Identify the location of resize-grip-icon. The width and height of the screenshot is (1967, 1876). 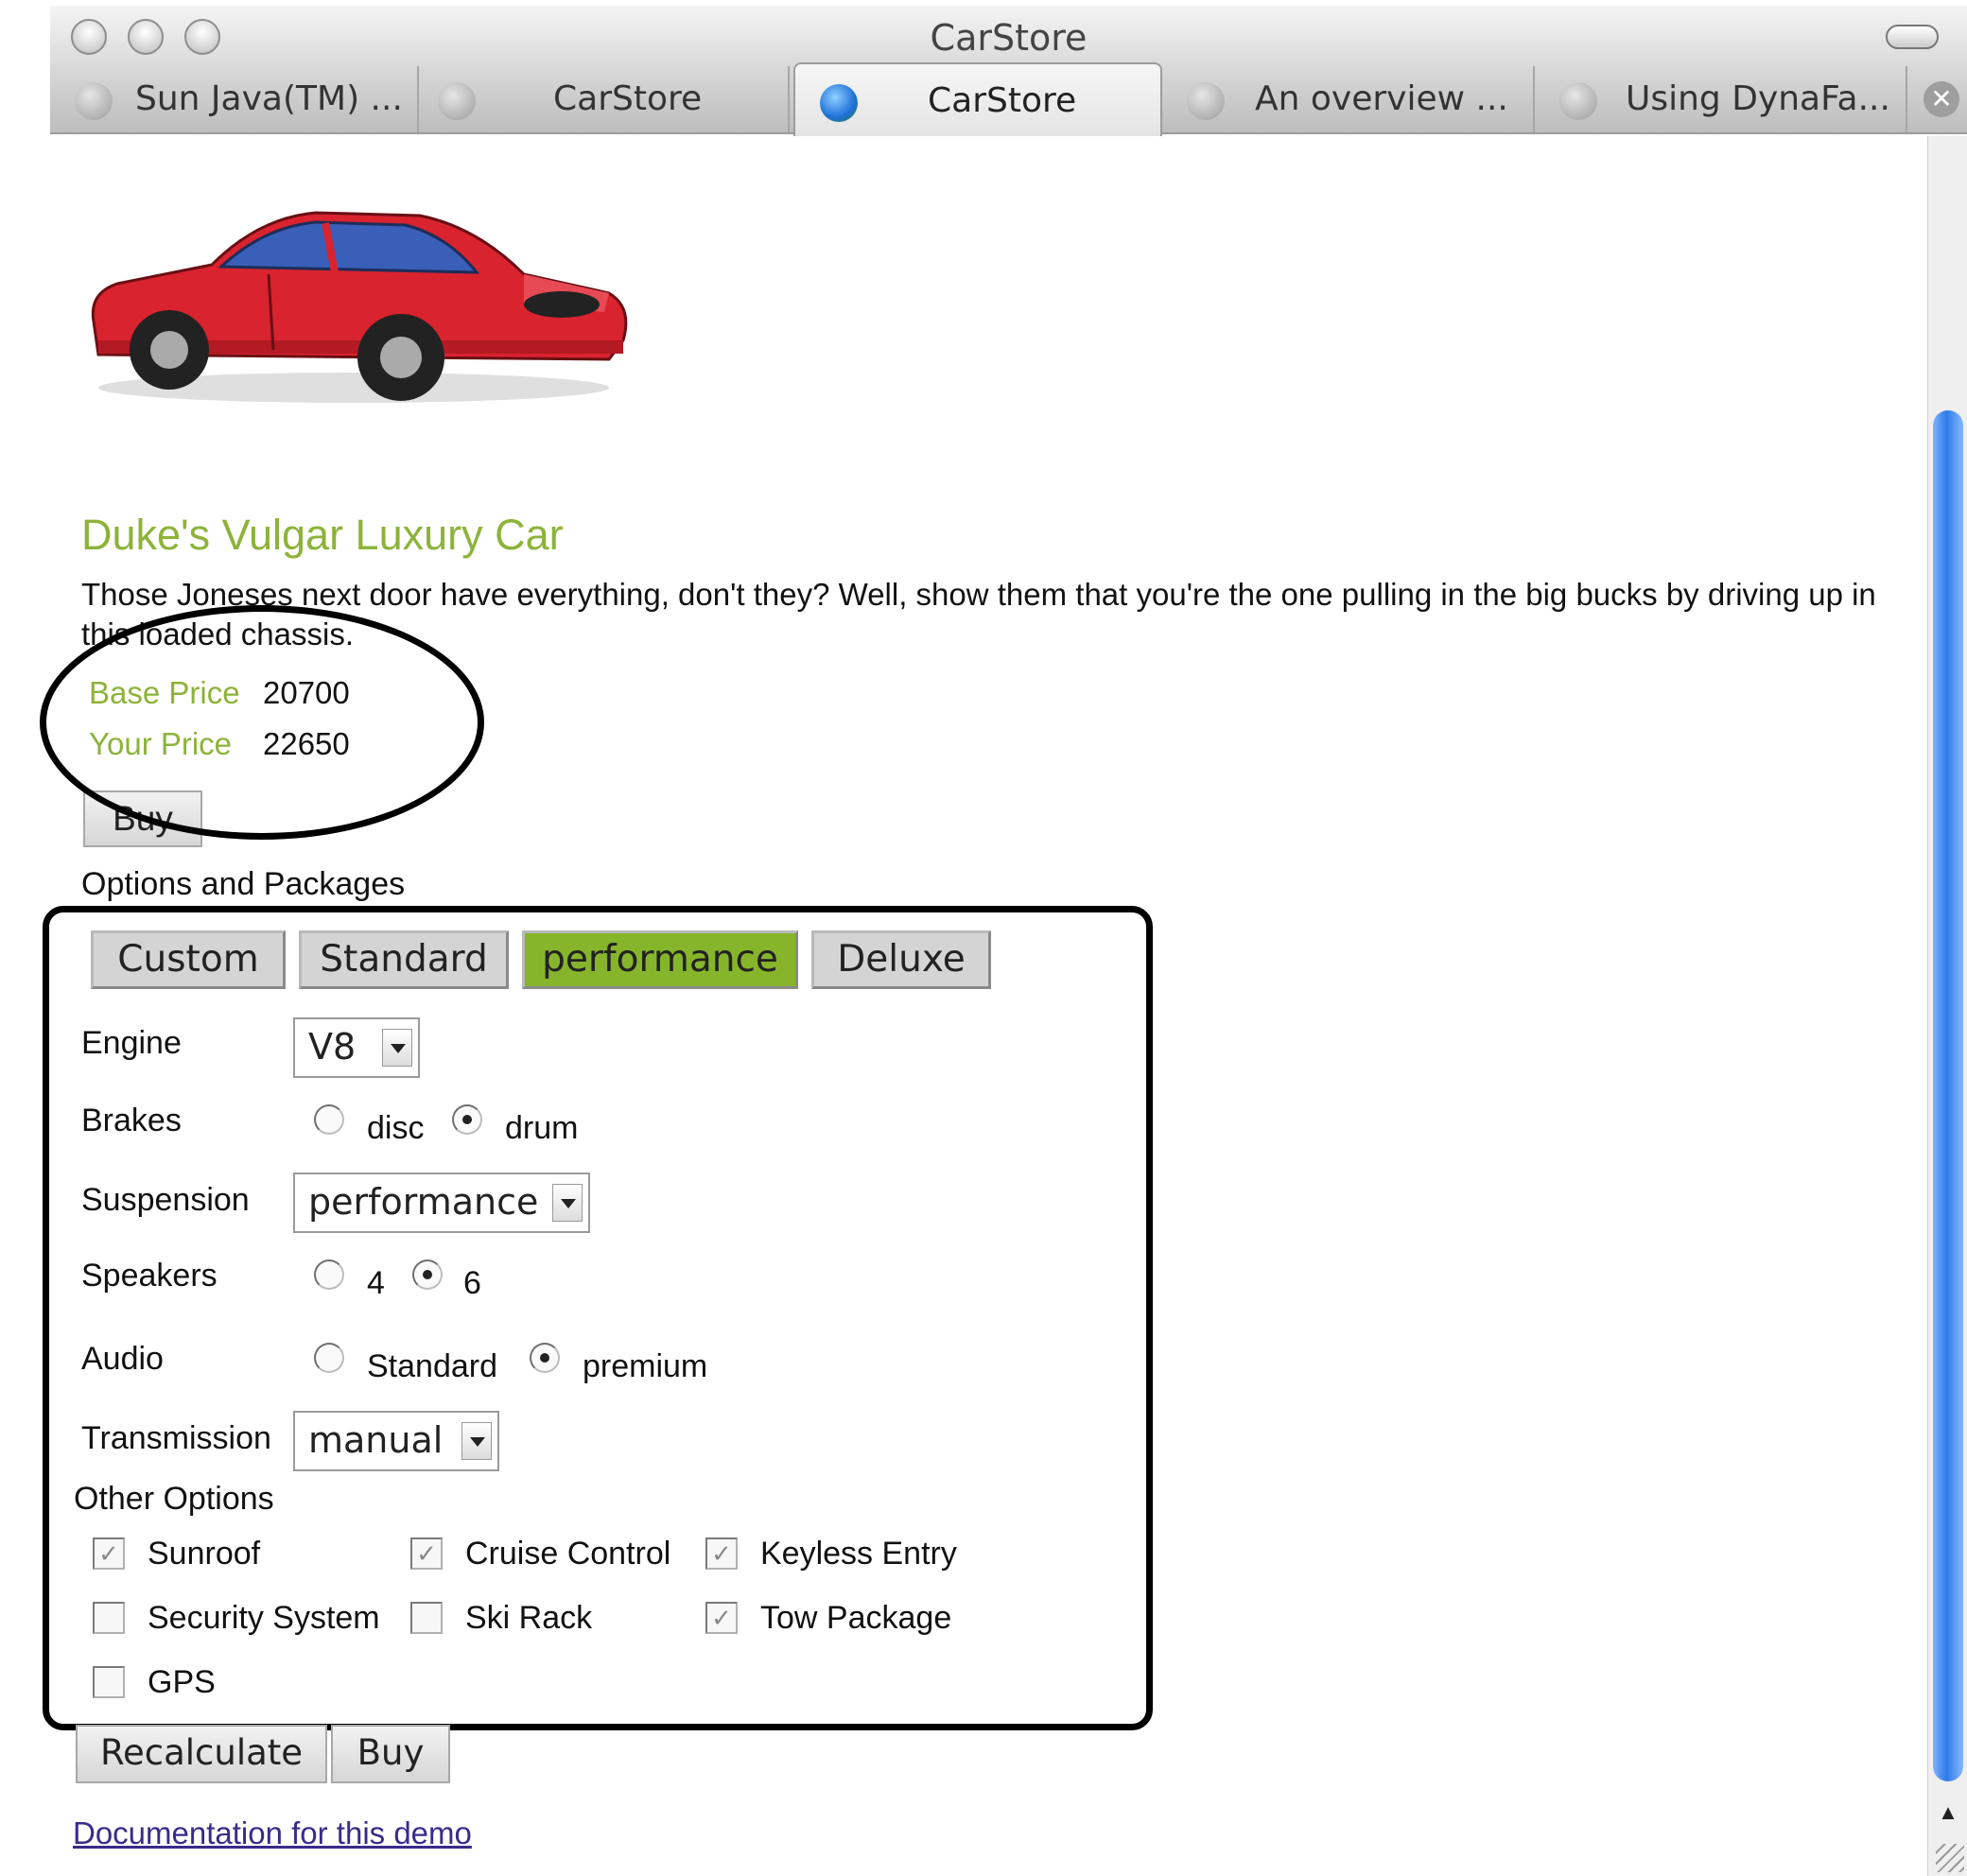
(1950, 1858).